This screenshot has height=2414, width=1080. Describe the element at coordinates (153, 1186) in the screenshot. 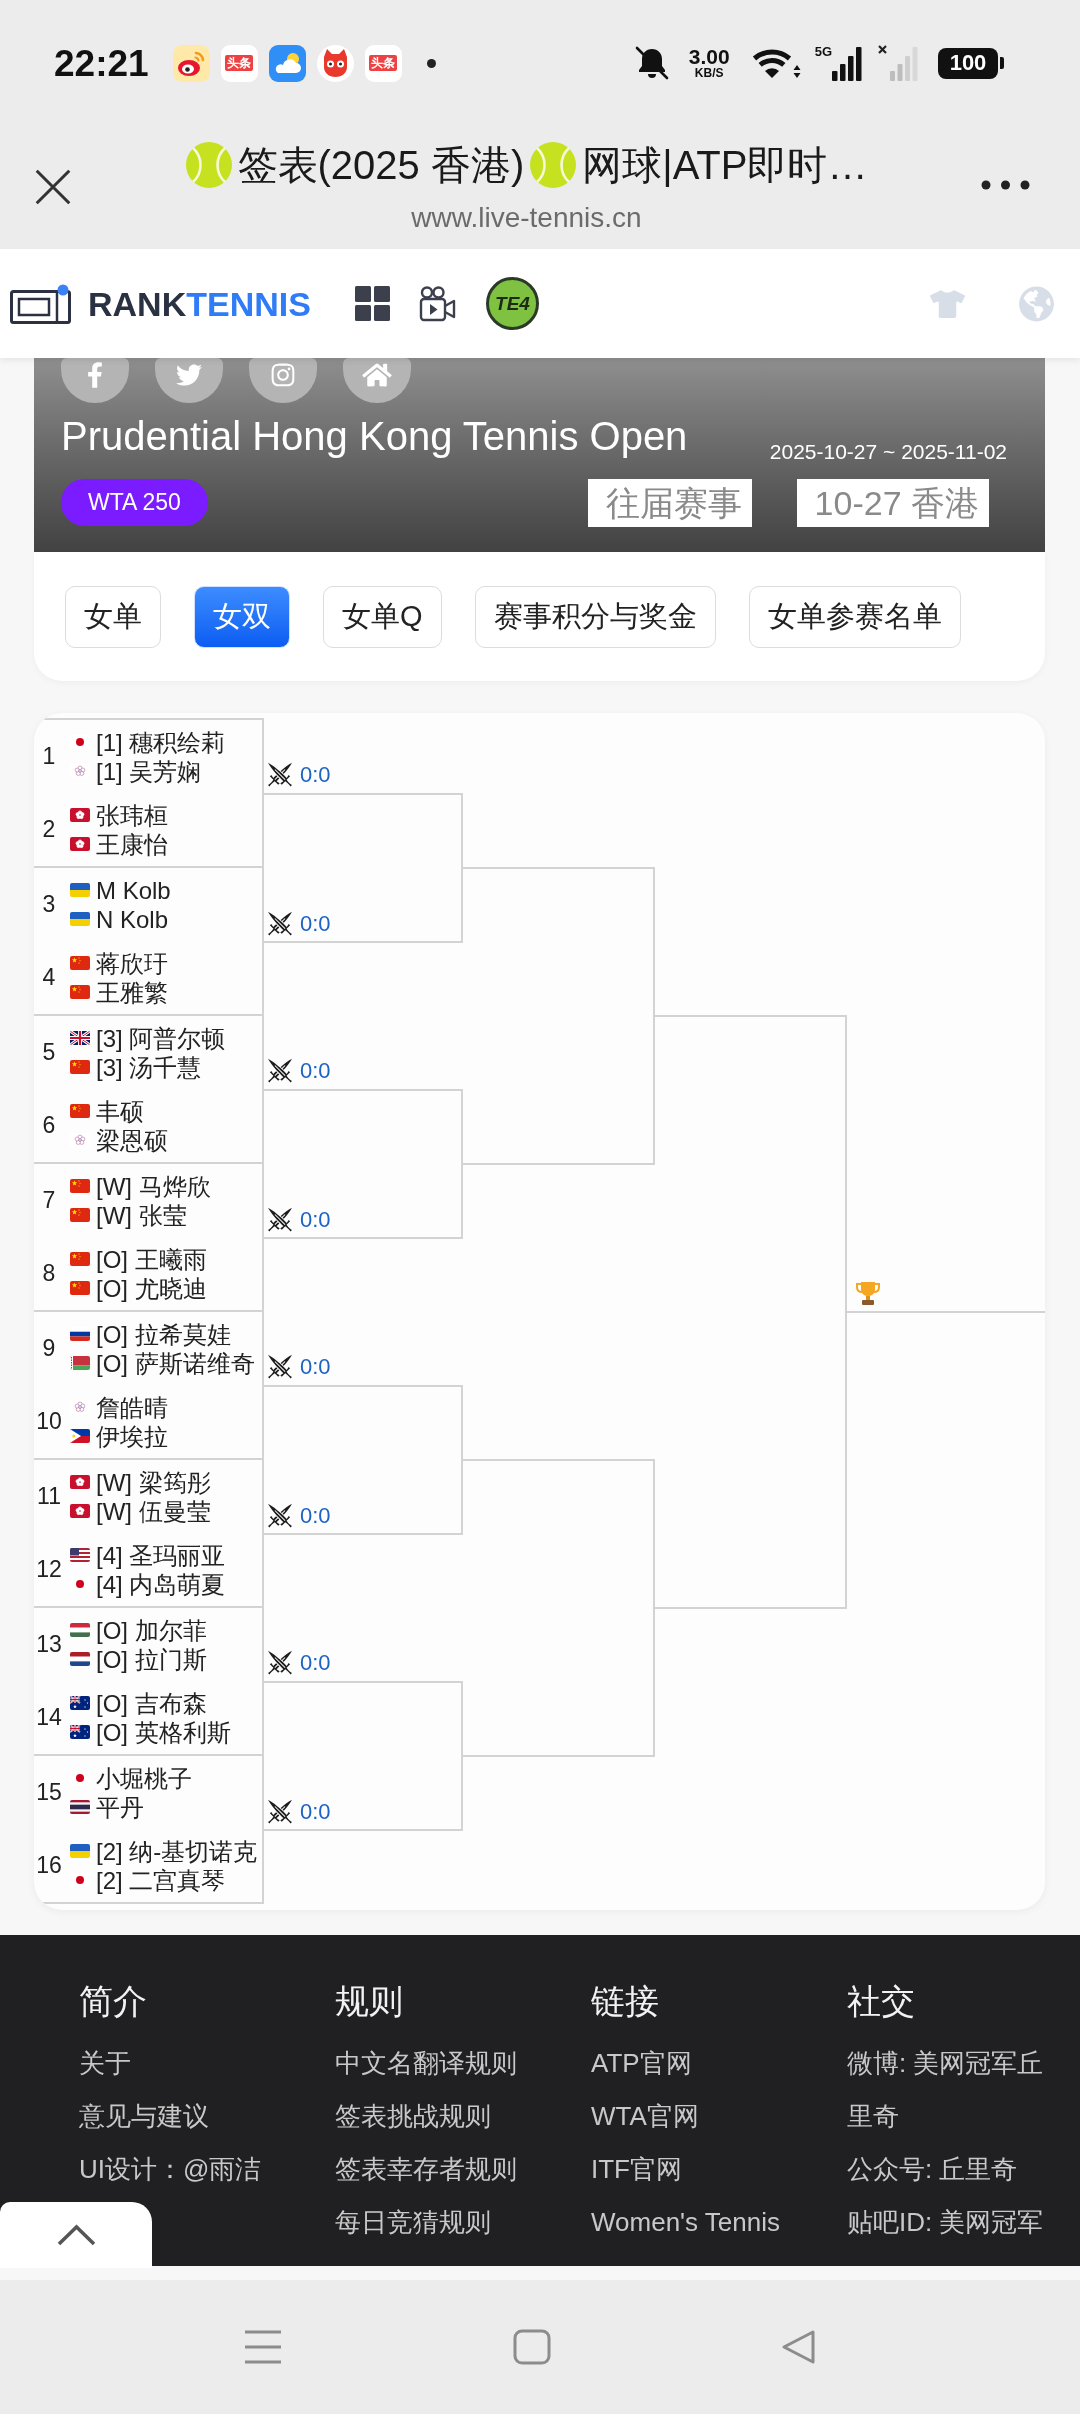

I see `player-name: [W] 马烨欣` at that location.